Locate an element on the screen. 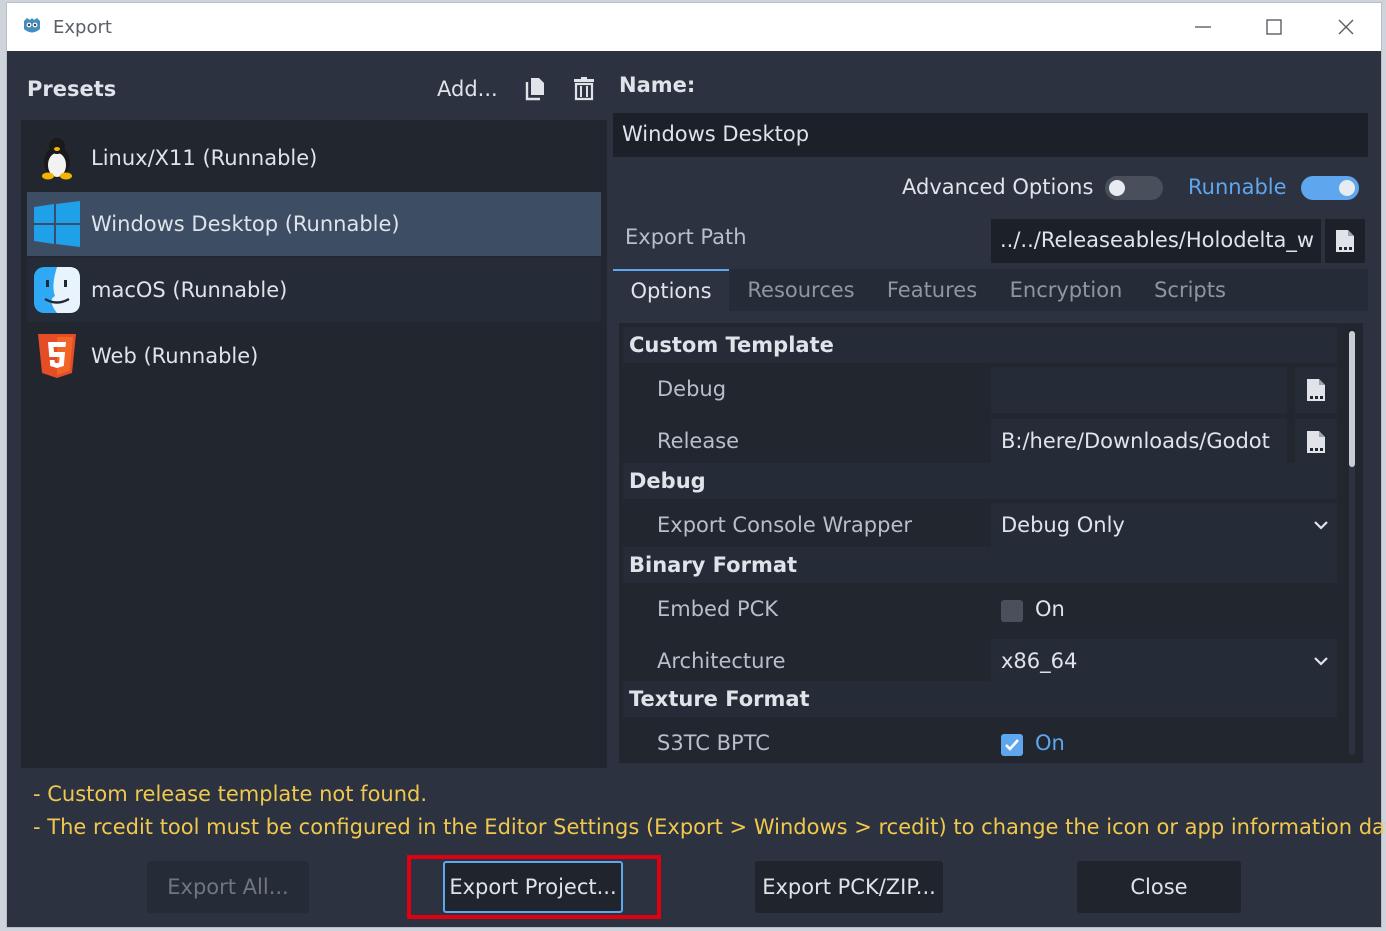 The image size is (1386, 931). export-path-label: Export Path is located at coordinates (686, 237).